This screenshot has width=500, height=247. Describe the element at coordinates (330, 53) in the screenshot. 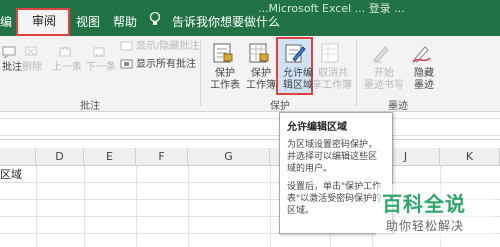

I see `unshare-workbook-icon` at that location.